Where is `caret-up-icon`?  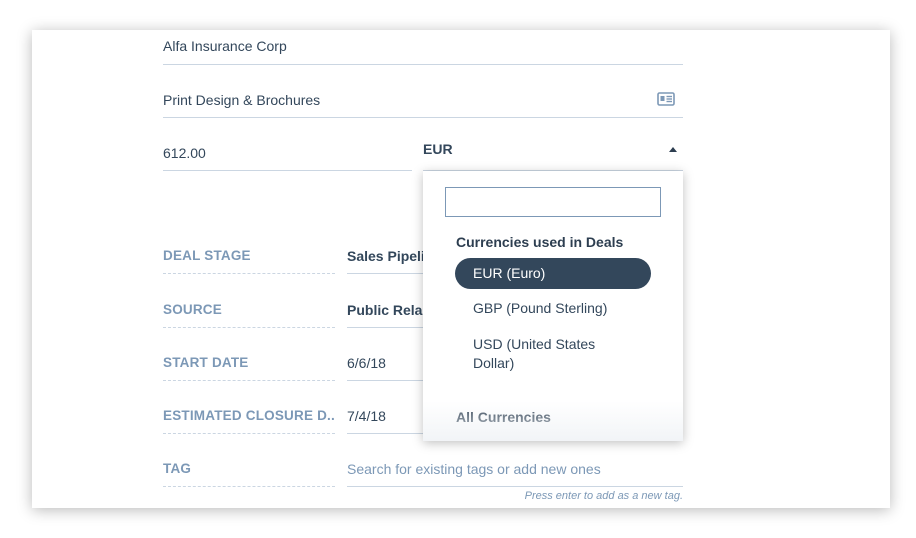 caret-up-icon is located at coordinates (673, 149).